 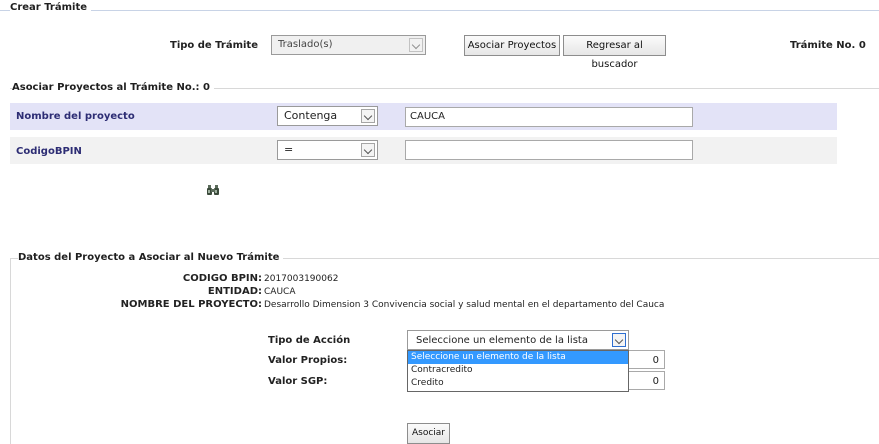 I want to click on bpin-value: 2017003190062, so click(x=301, y=279).